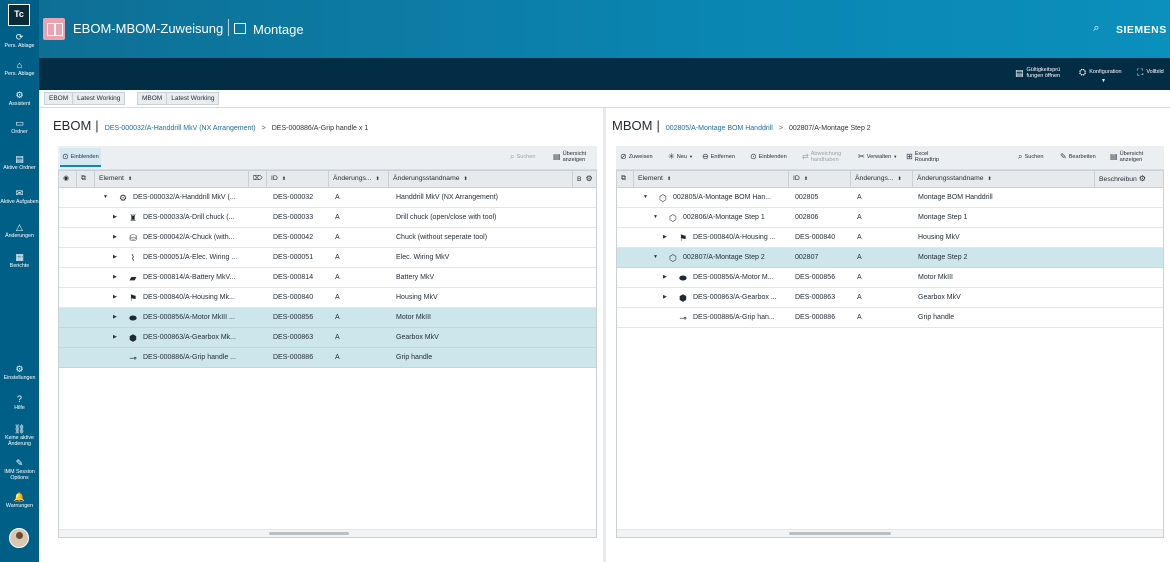 The height and width of the screenshot is (562, 1170). What do you see at coordinates (19, 435) in the screenshot?
I see `rail-item-10: ⛓ Keine aktive Änderung` at bounding box center [19, 435].